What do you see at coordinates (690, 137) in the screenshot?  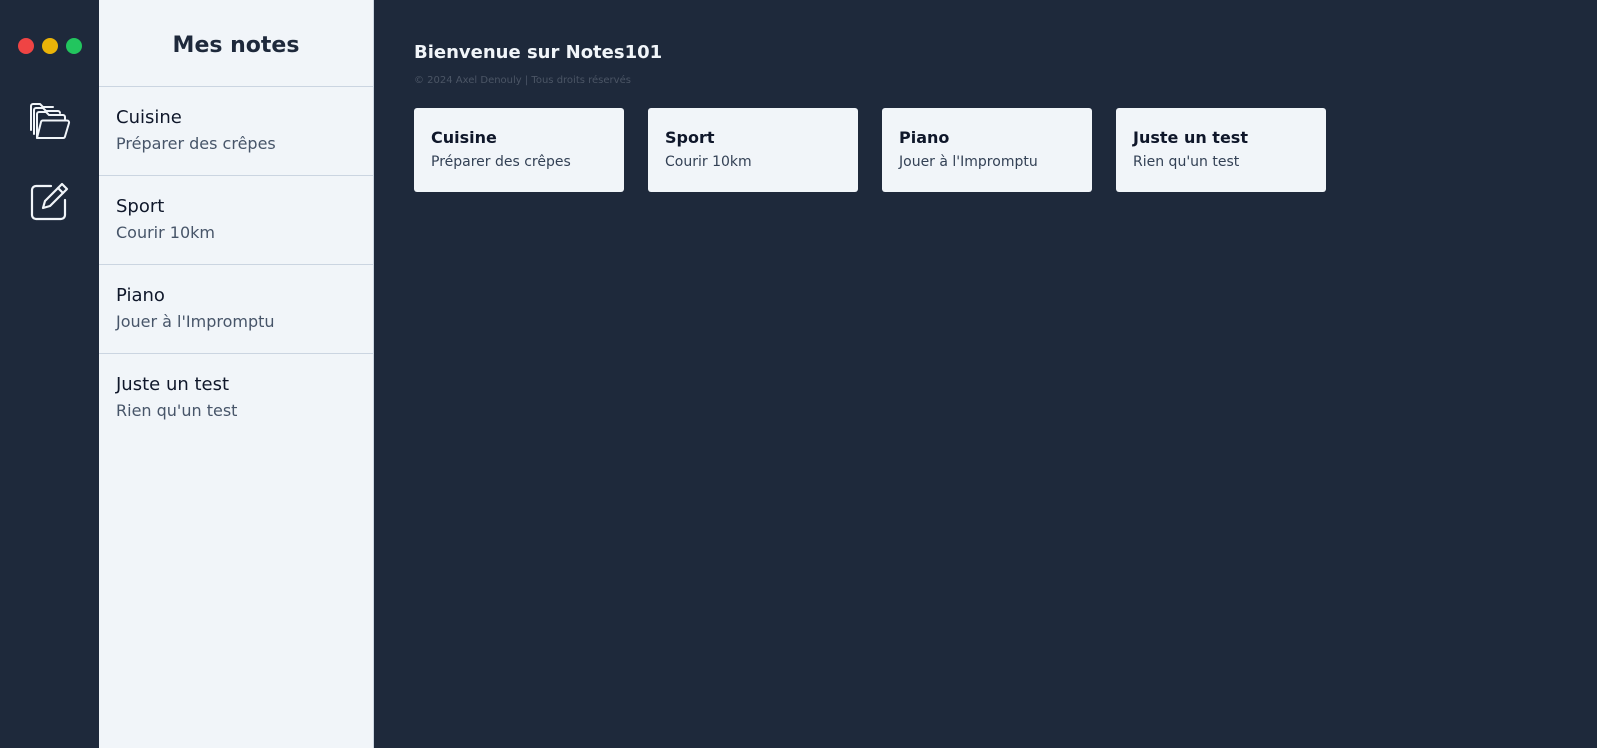 I see `card-title: Sport` at bounding box center [690, 137].